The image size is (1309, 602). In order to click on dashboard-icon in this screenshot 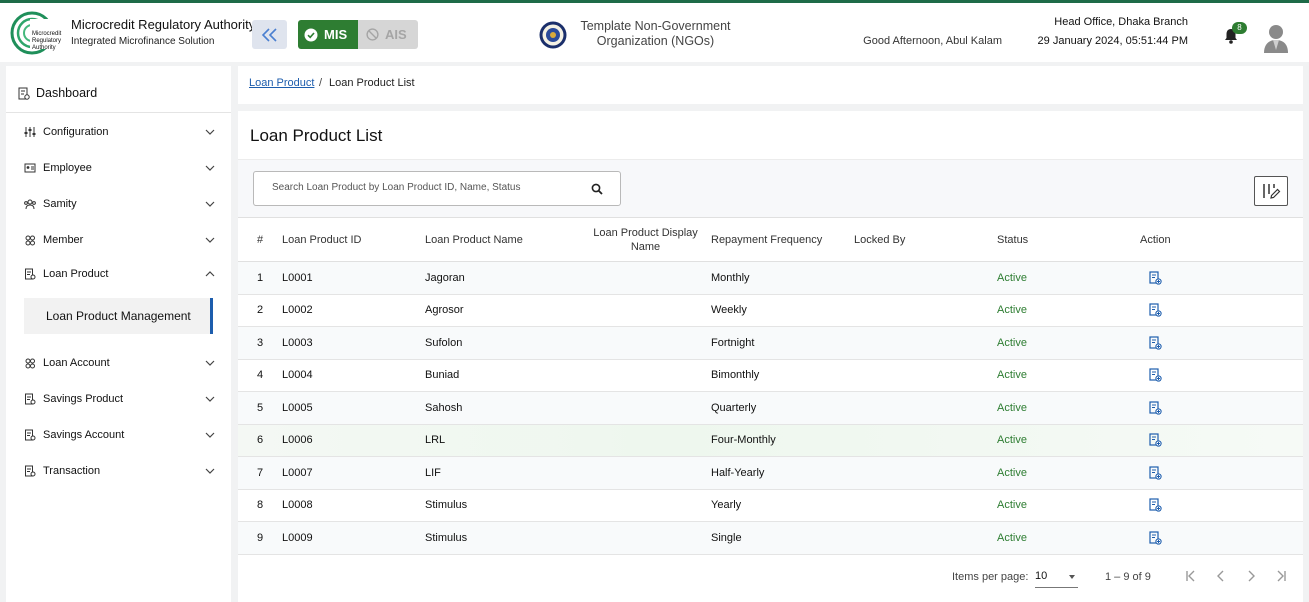, I will do `click(24, 93)`.